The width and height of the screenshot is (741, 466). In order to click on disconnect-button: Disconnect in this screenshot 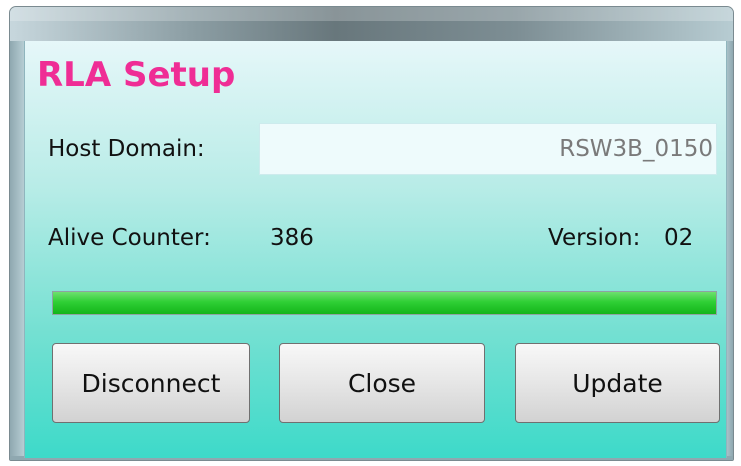, I will do `click(151, 383)`.